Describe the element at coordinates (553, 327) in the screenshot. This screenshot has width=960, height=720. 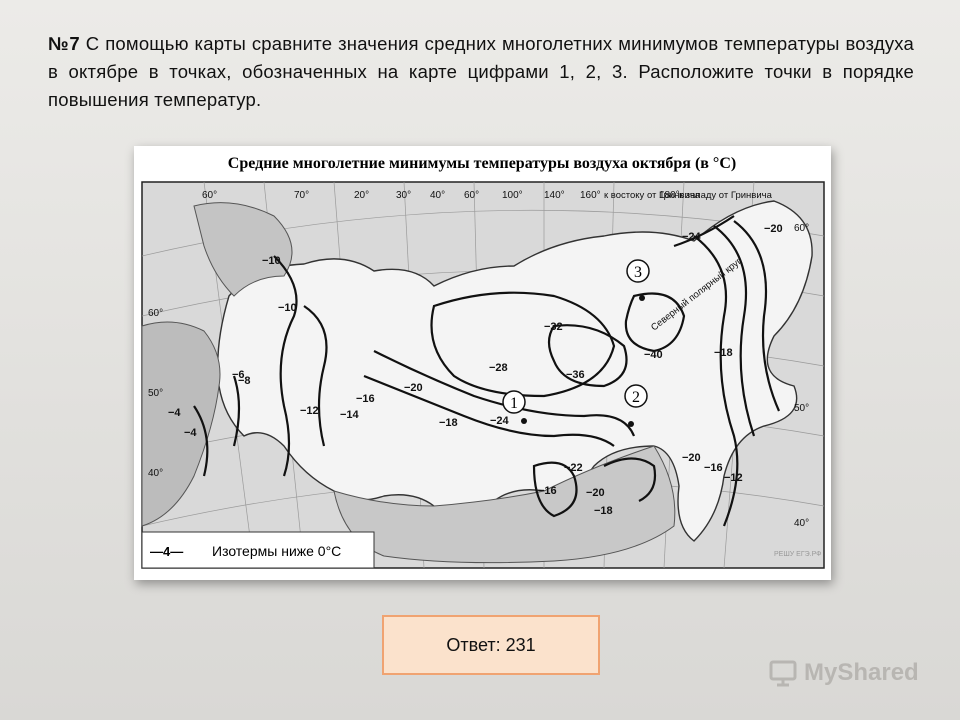
I see `isotherm-label: −32` at that location.